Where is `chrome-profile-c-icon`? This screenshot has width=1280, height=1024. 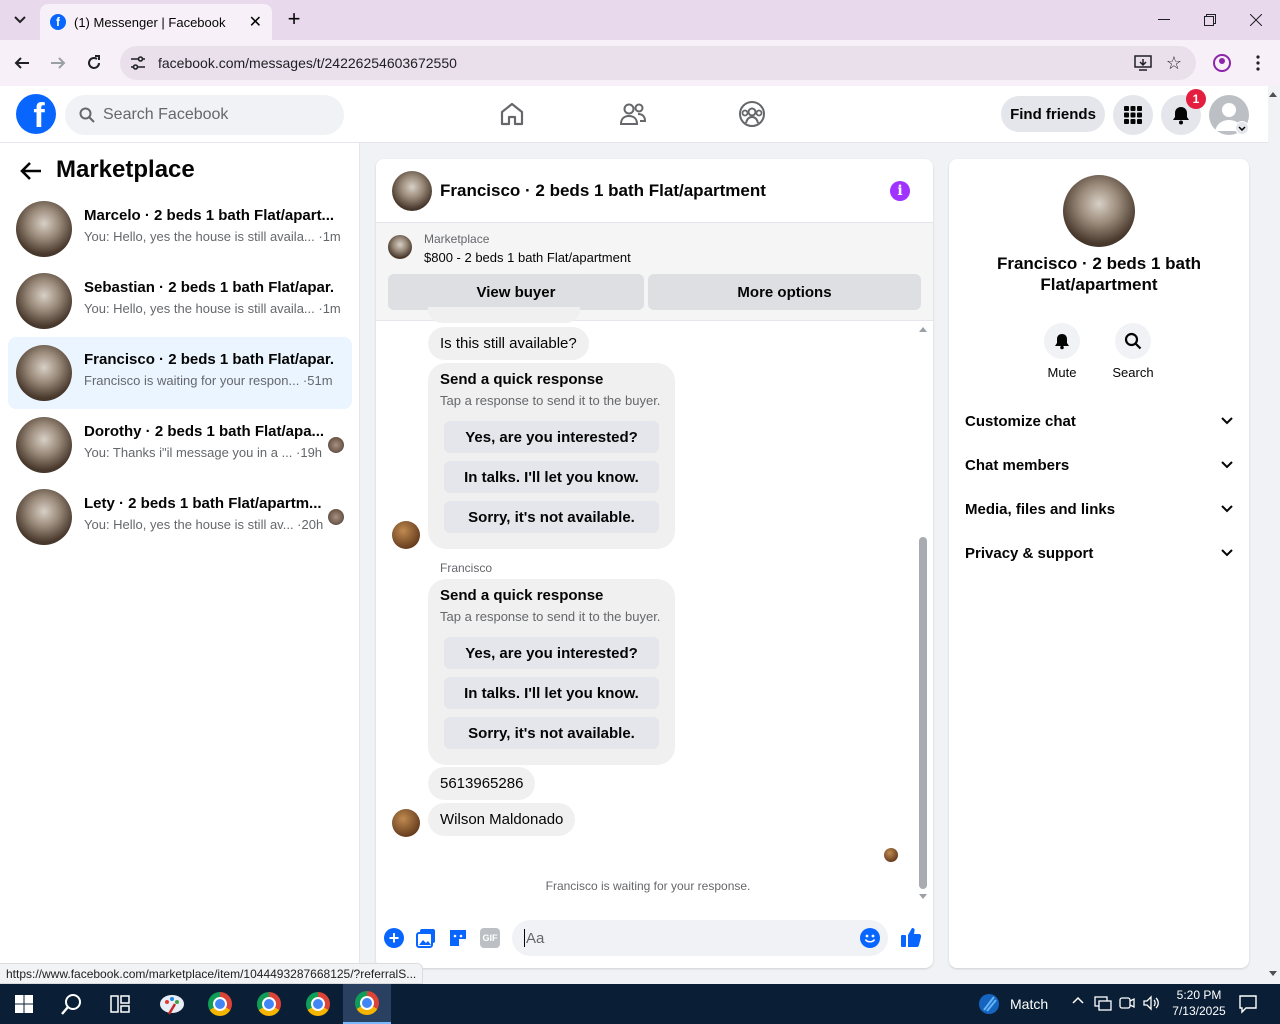 chrome-profile-c-icon is located at coordinates (318, 1004).